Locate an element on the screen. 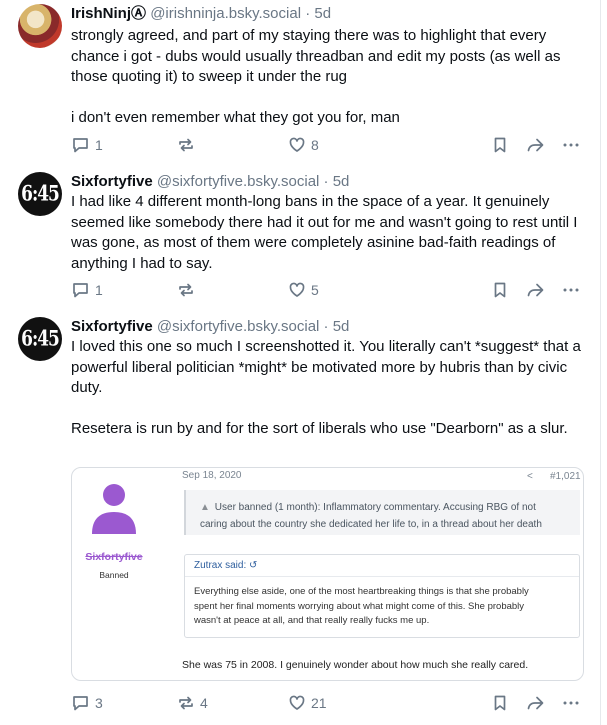 This screenshot has height=725, width=607. post-actions: 1 5 is located at coordinates (326, 290).